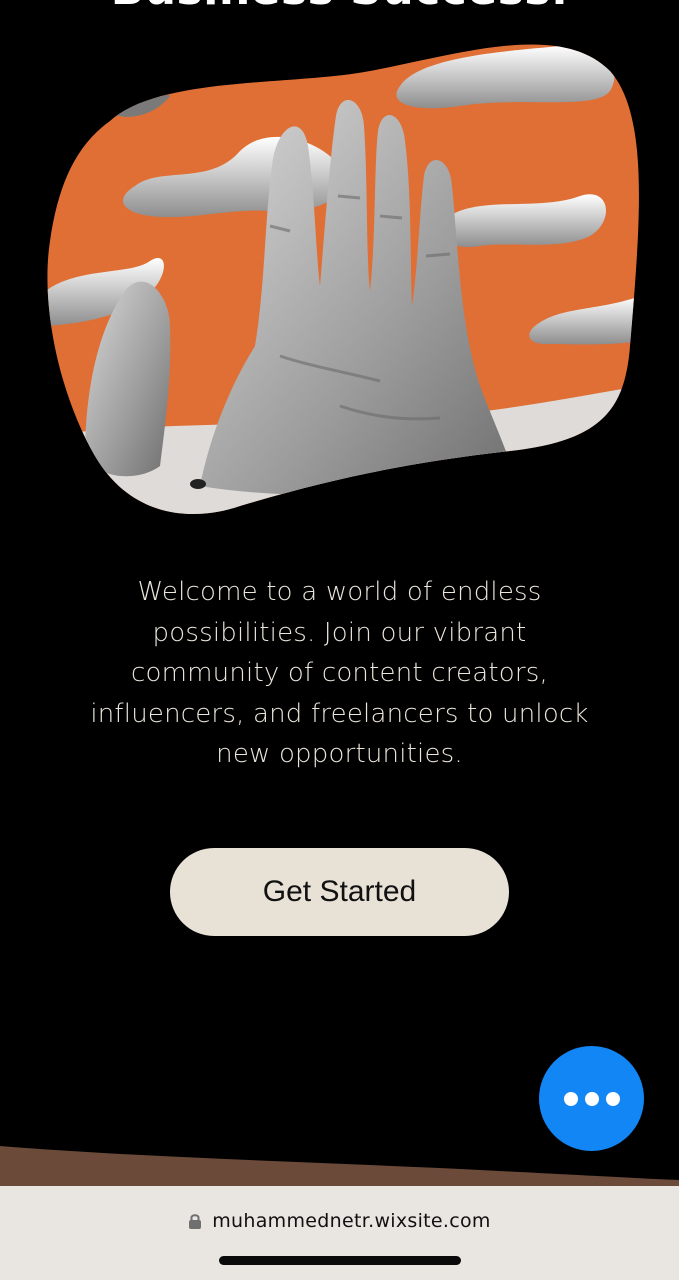 This screenshot has height=1280, width=679. I want to click on url-row: muhammednetr.wixsite.com, so click(339, 1221).